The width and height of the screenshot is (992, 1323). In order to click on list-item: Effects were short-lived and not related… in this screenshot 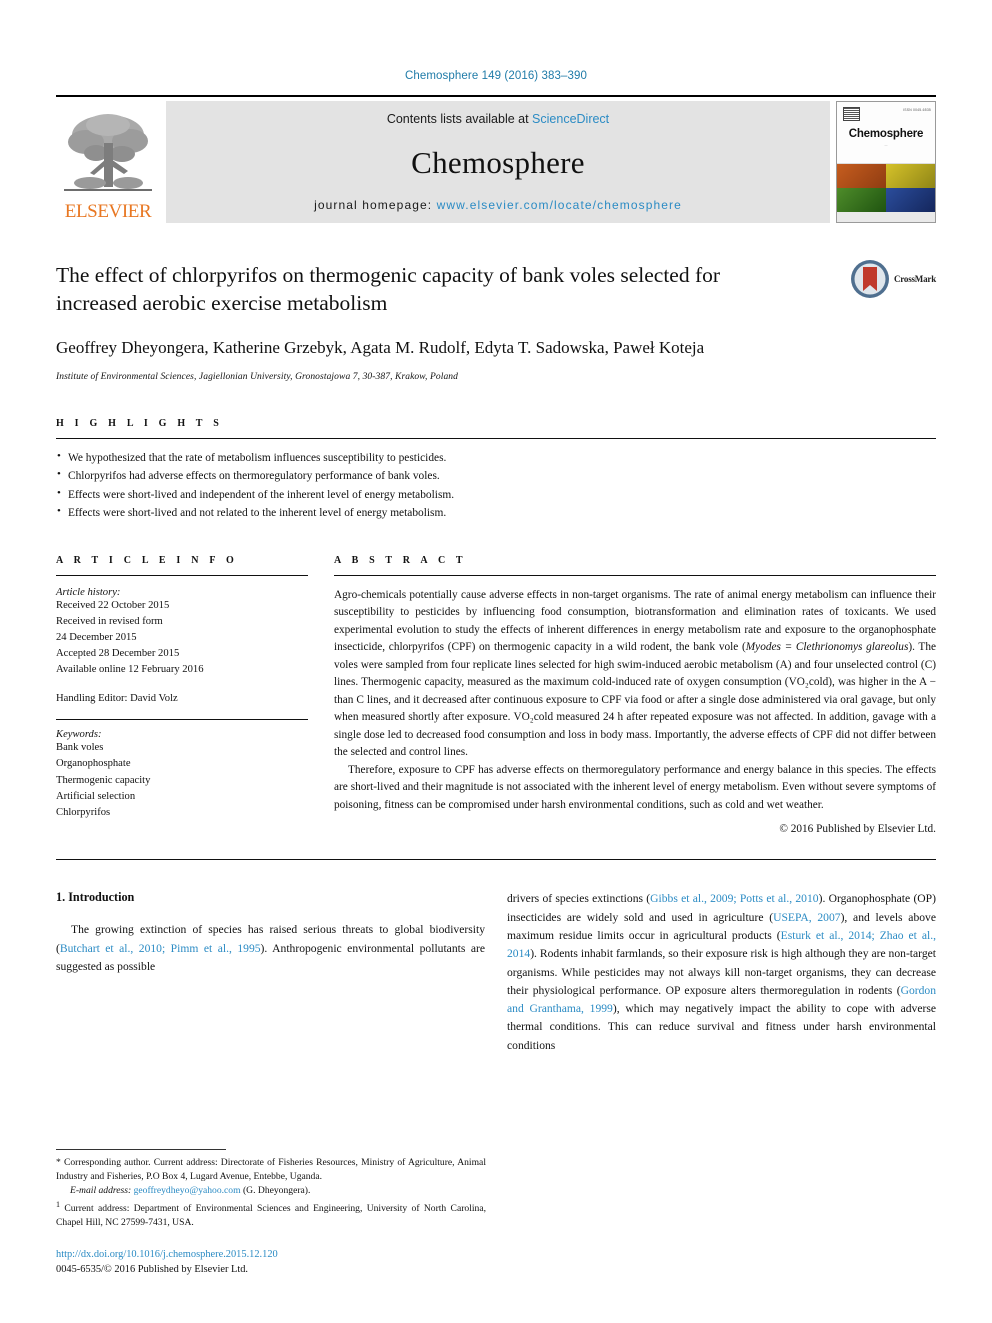, I will do `click(496, 512)`.